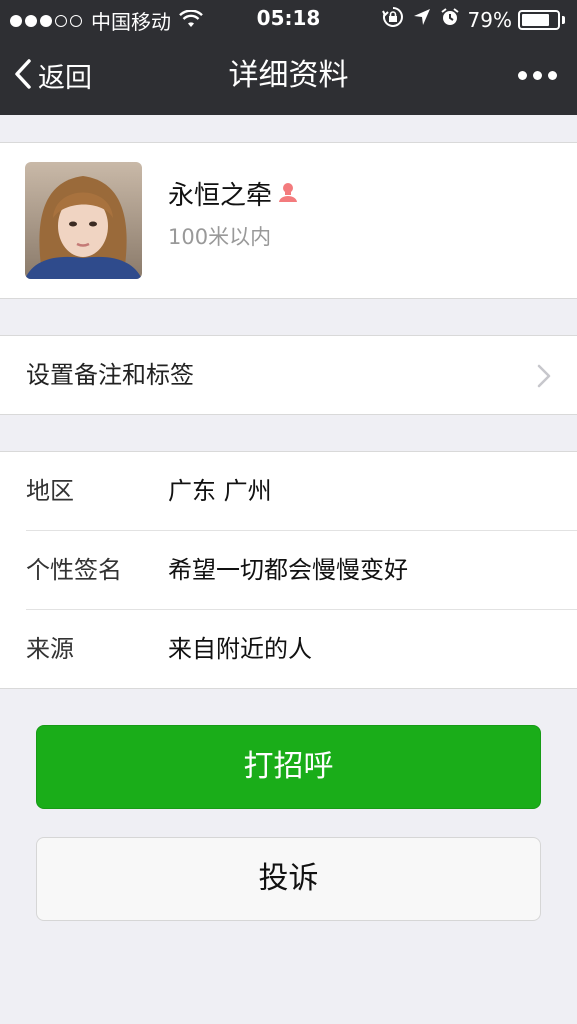  What do you see at coordinates (288, 767) in the screenshot?
I see `say-hello-button: 打招呼` at bounding box center [288, 767].